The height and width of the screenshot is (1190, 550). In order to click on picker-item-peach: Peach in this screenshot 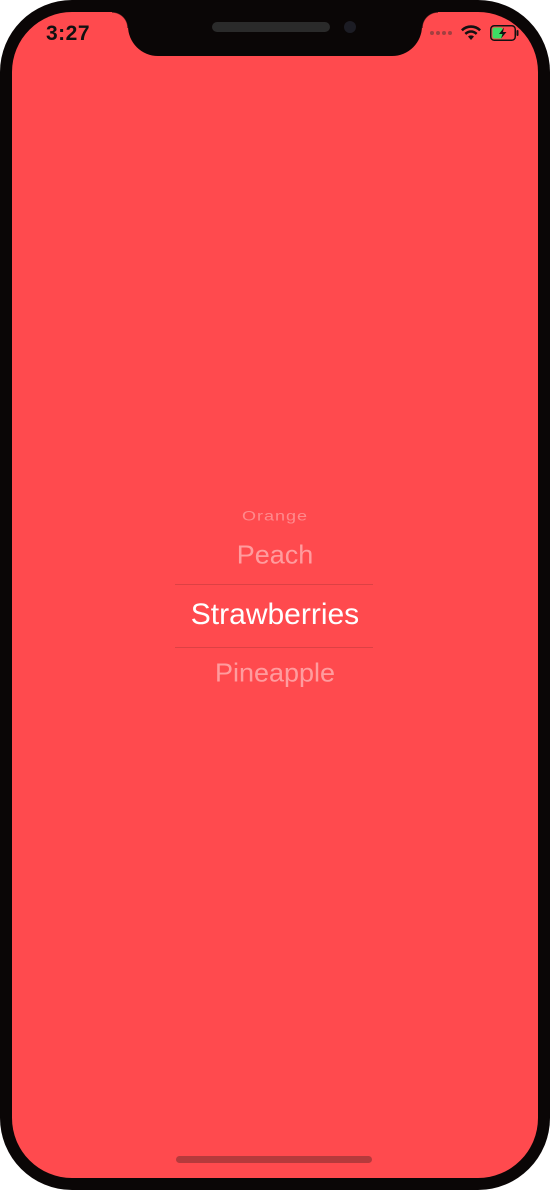, I will do `click(275, 555)`.